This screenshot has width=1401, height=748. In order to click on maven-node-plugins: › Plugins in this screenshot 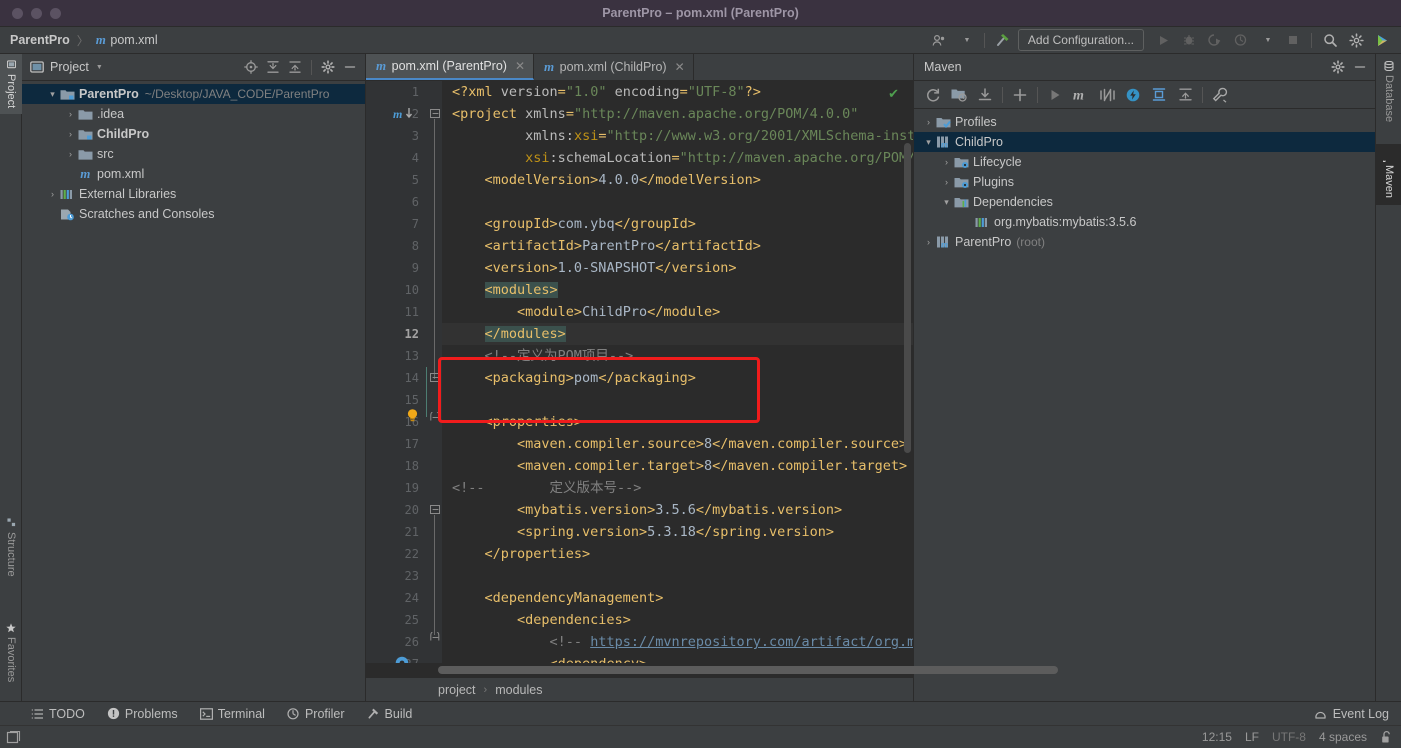, I will do `click(1144, 182)`.